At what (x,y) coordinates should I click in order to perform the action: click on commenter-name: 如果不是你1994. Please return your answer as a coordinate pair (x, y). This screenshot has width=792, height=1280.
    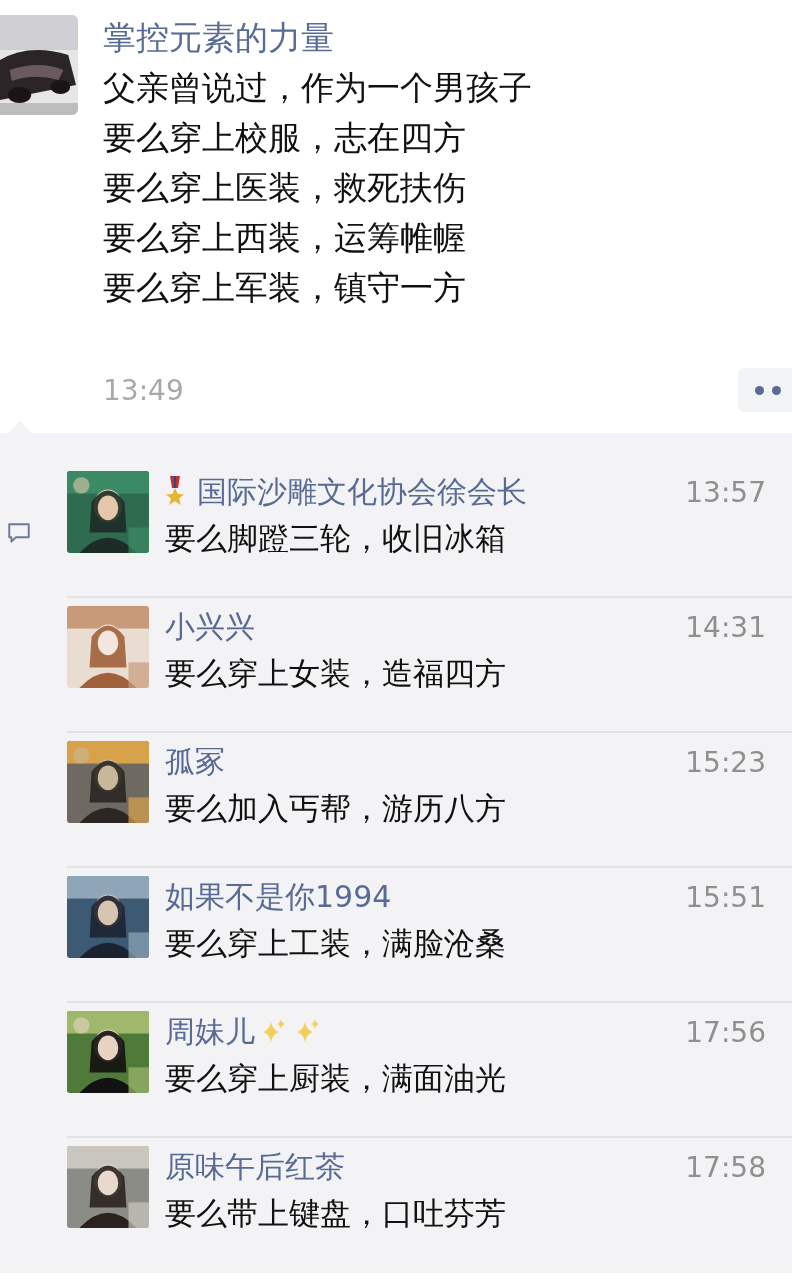
    Looking at the image, I should click on (278, 897).